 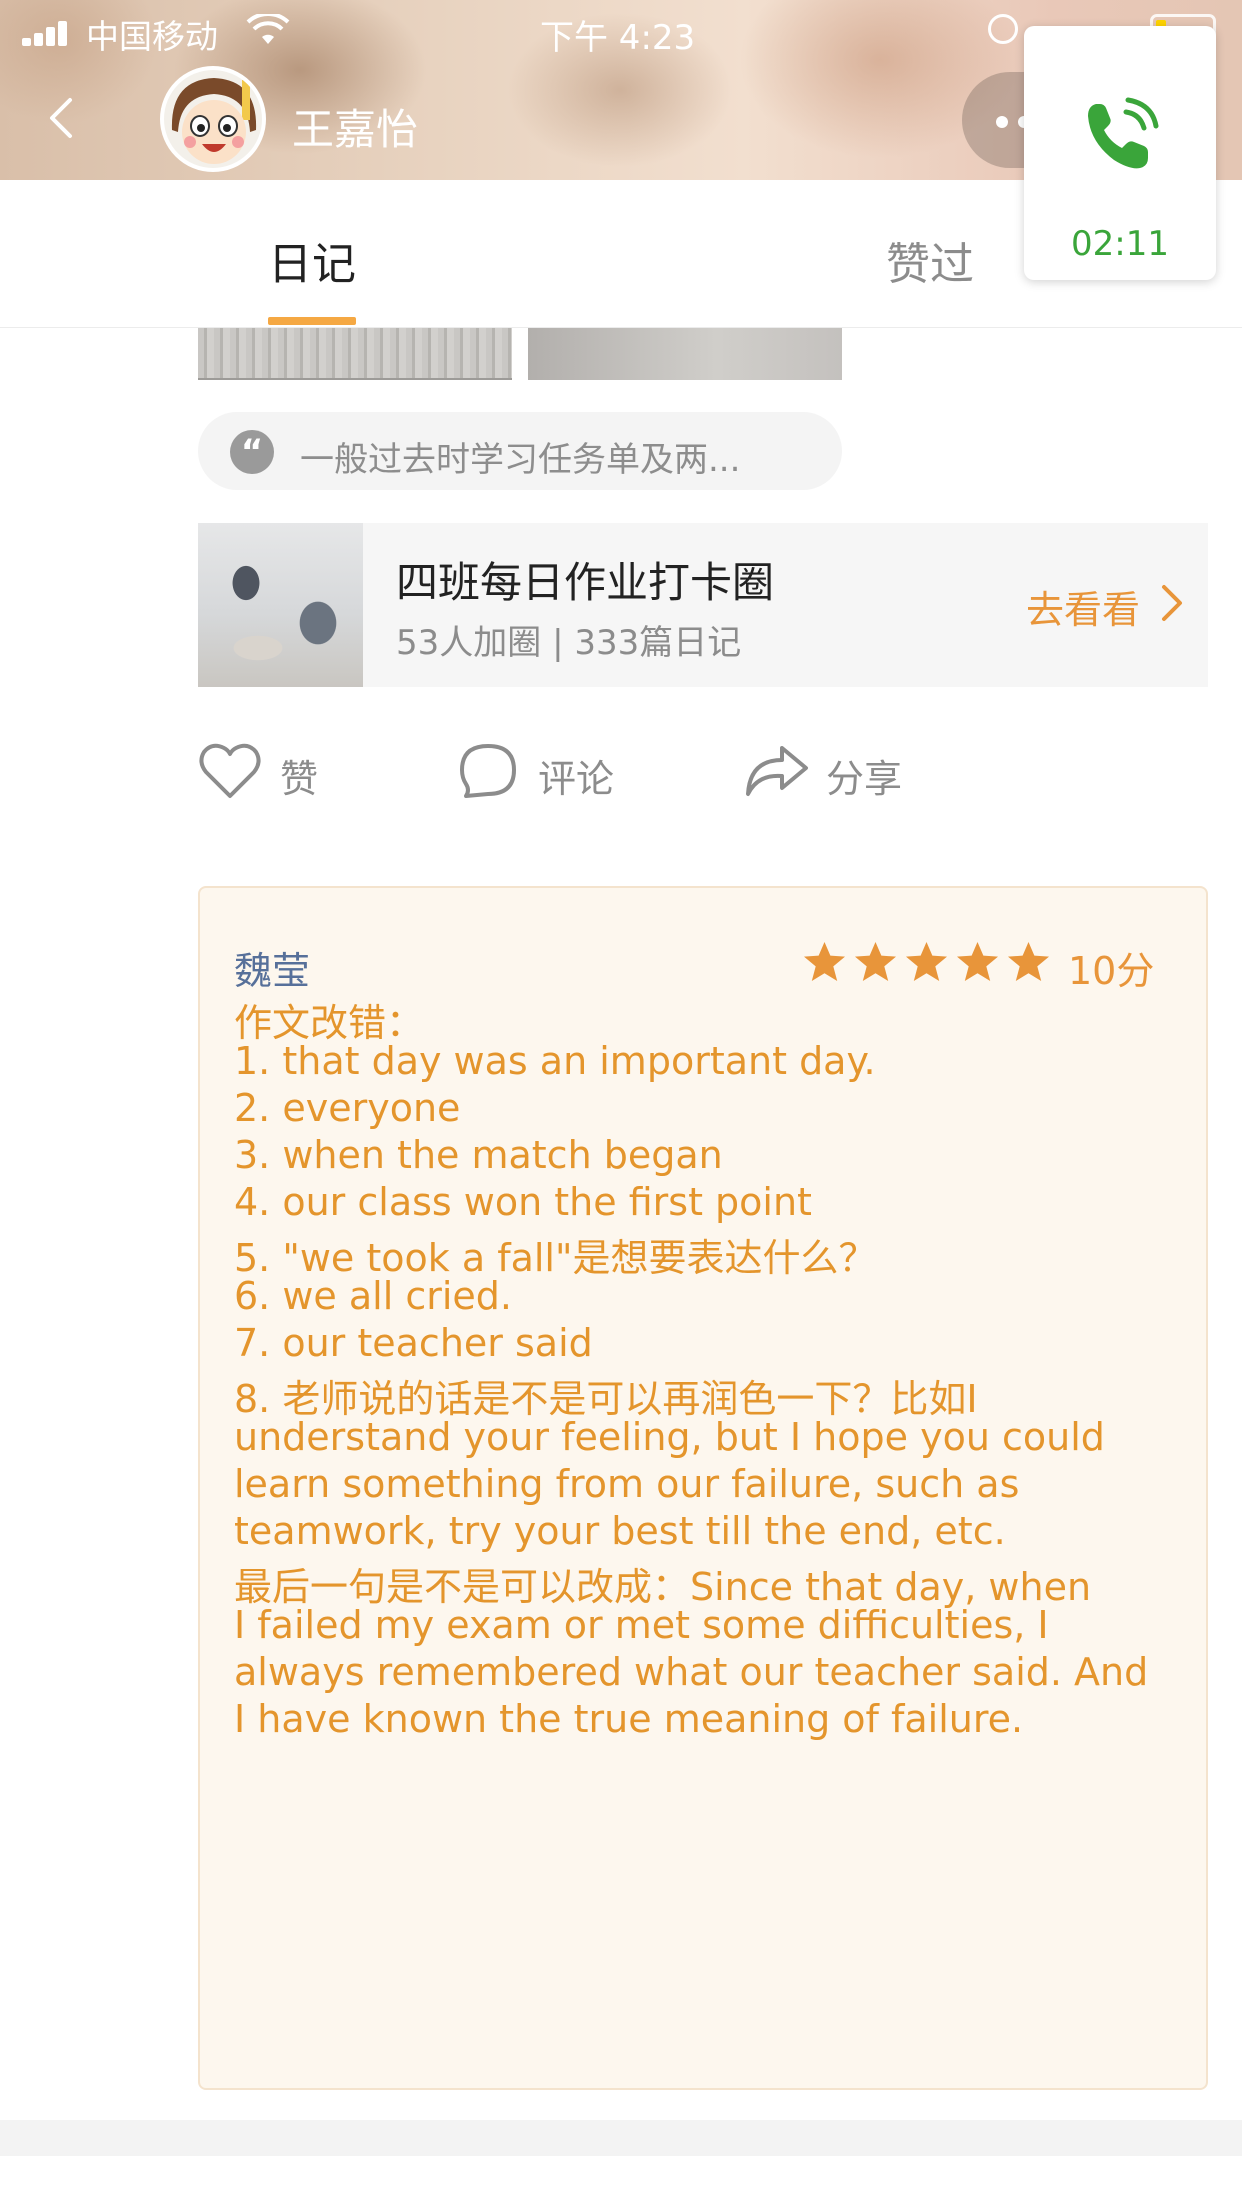 What do you see at coordinates (777, 771) in the screenshot?
I see `share-arrow-icon` at bounding box center [777, 771].